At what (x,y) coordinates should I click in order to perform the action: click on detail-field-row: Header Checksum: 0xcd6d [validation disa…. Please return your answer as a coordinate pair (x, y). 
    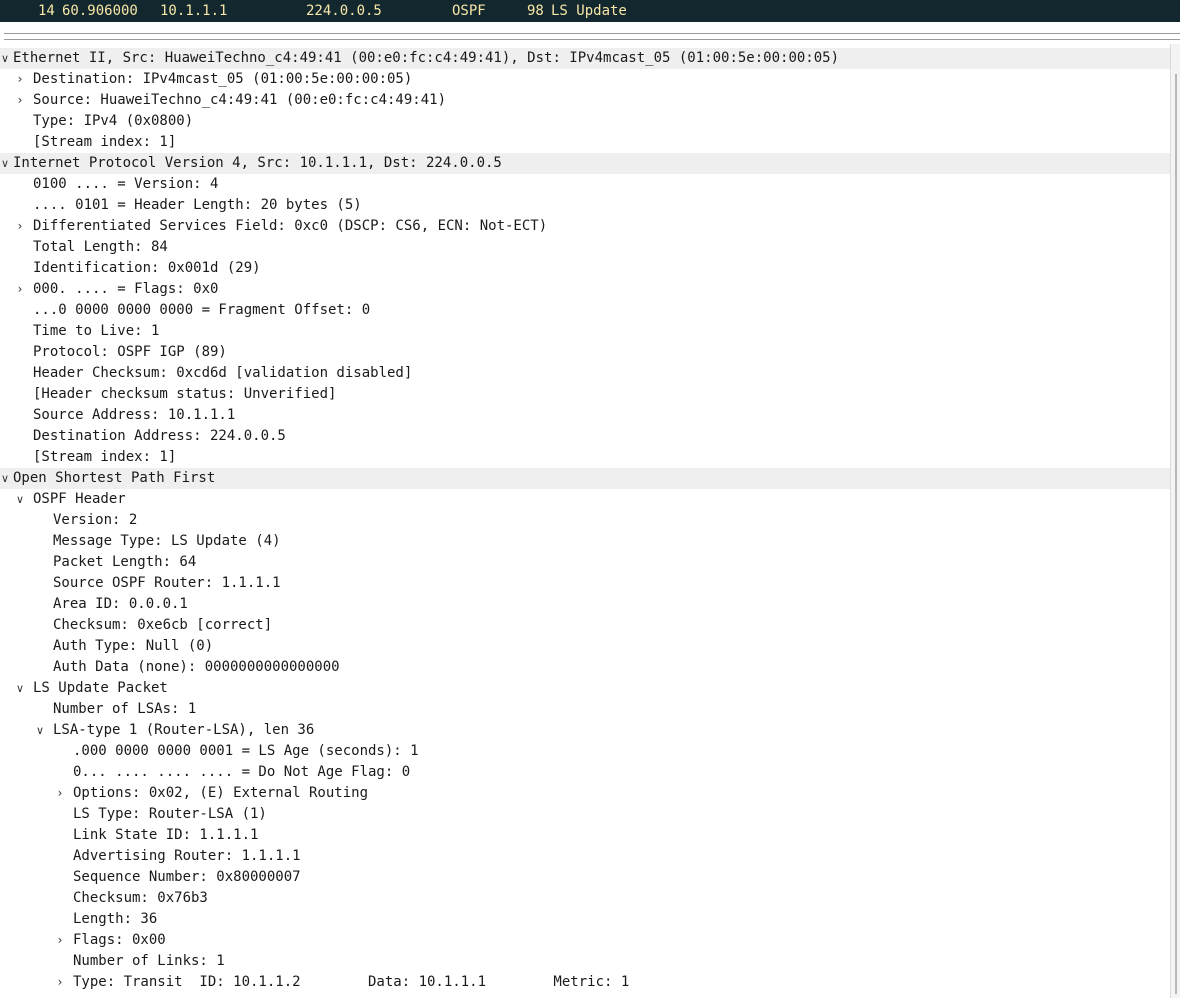
    Looking at the image, I should click on (585, 373).